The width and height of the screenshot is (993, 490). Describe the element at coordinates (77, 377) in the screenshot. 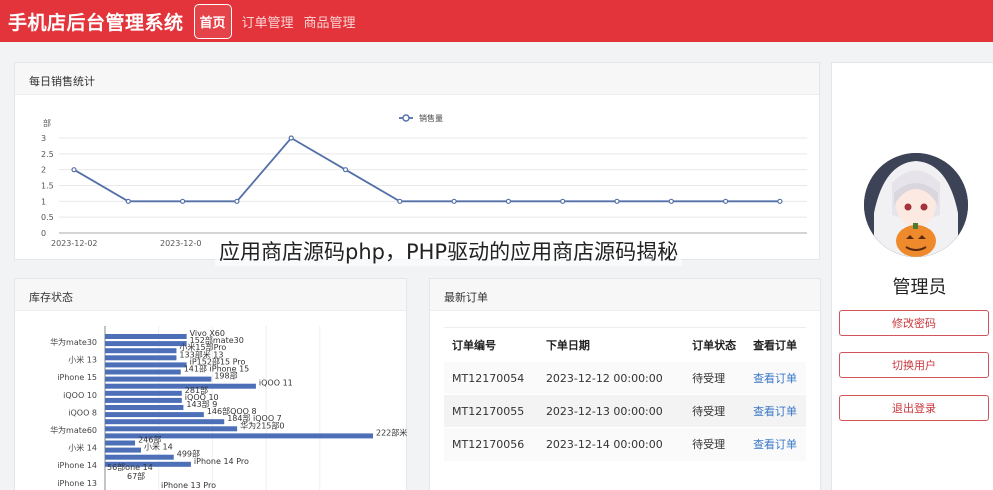

I see `category-label: iPhone 15` at that location.